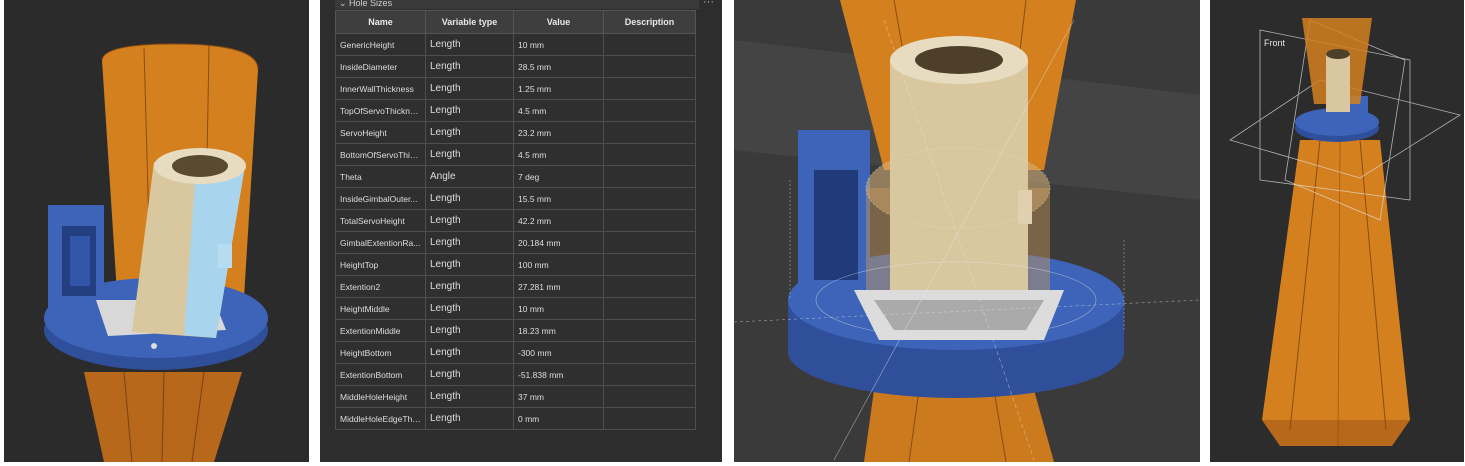 The width and height of the screenshot is (1465, 466). I want to click on table-row: TotalServoHeight Length 42.2 mm, so click(515, 220).